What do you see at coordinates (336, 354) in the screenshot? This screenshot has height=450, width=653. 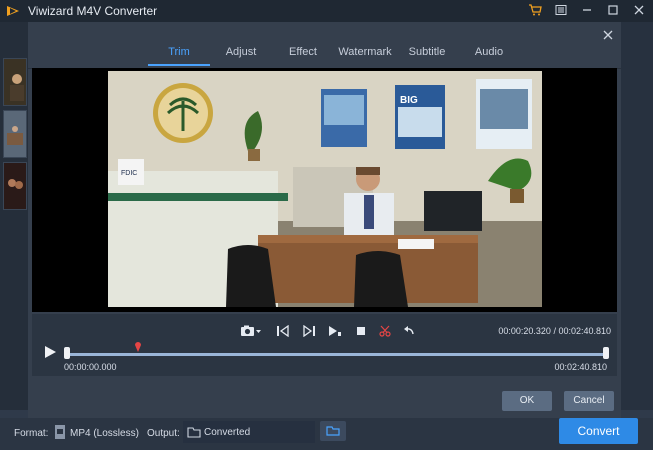 I see `trim-timeline` at bounding box center [336, 354].